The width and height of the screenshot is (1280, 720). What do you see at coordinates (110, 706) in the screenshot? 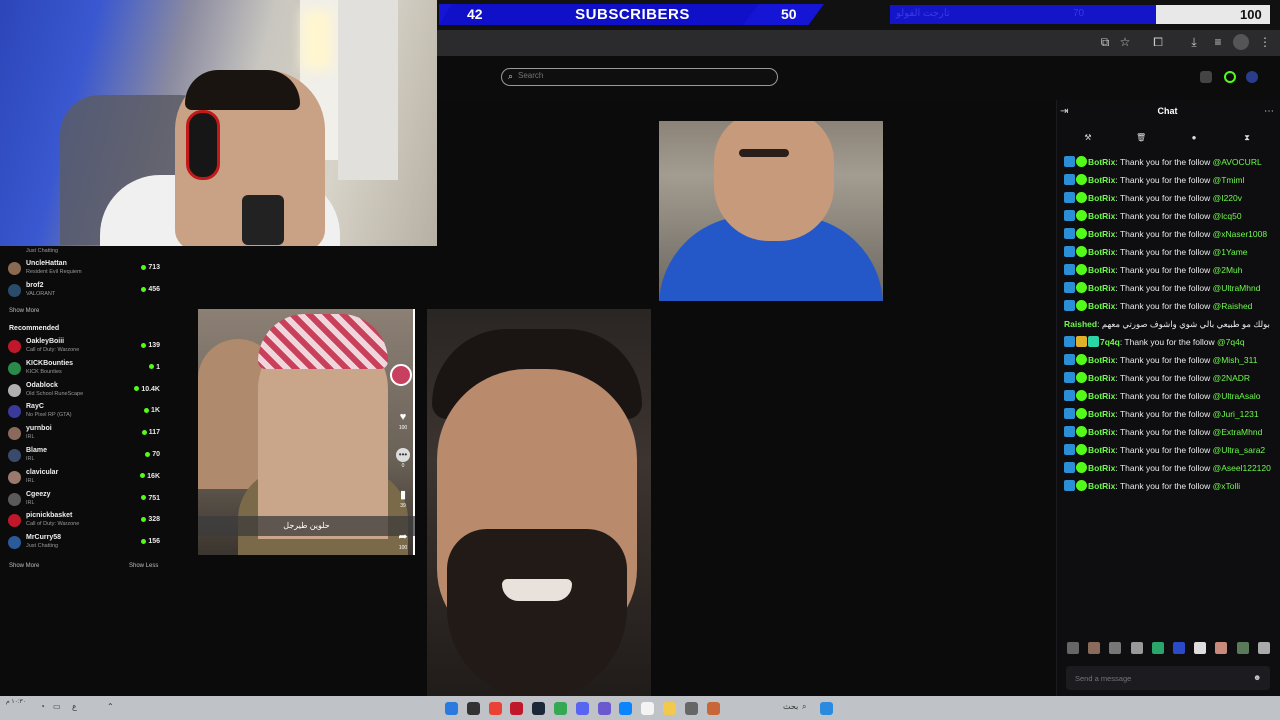
I see `tray-chevron-icon: ⌃` at bounding box center [110, 706].